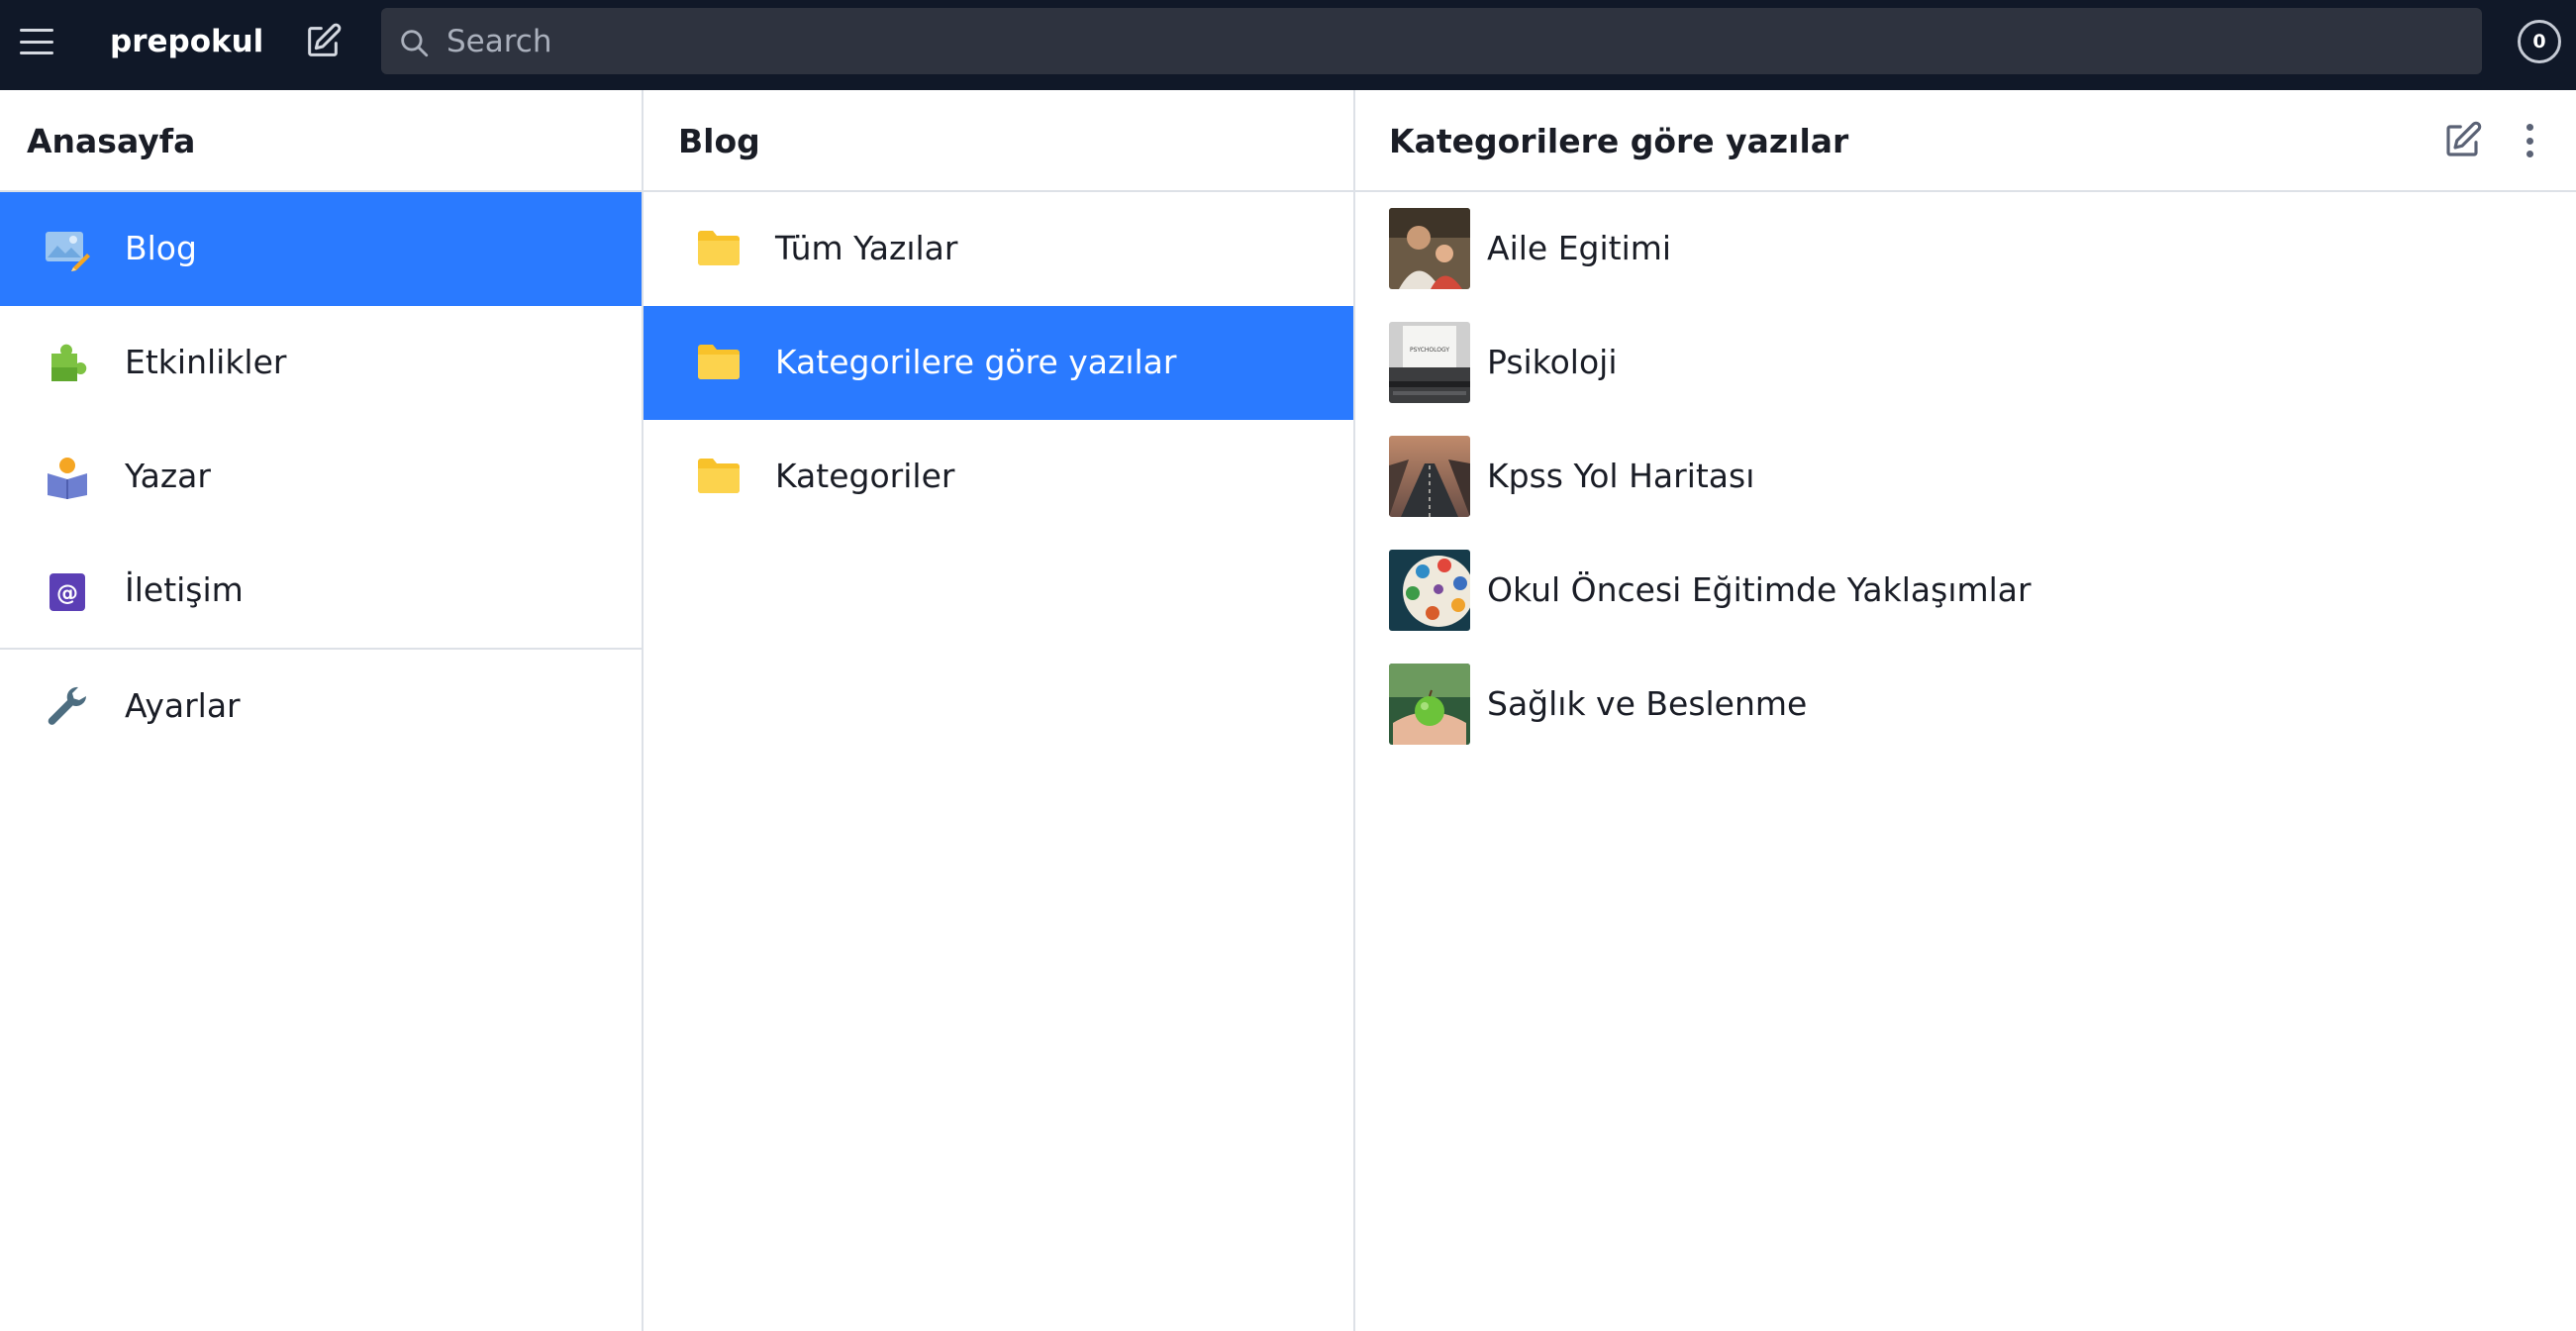  What do you see at coordinates (185, 590) in the screenshot?
I see `nav-item-label: İletişim` at bounding box center [185, 590].